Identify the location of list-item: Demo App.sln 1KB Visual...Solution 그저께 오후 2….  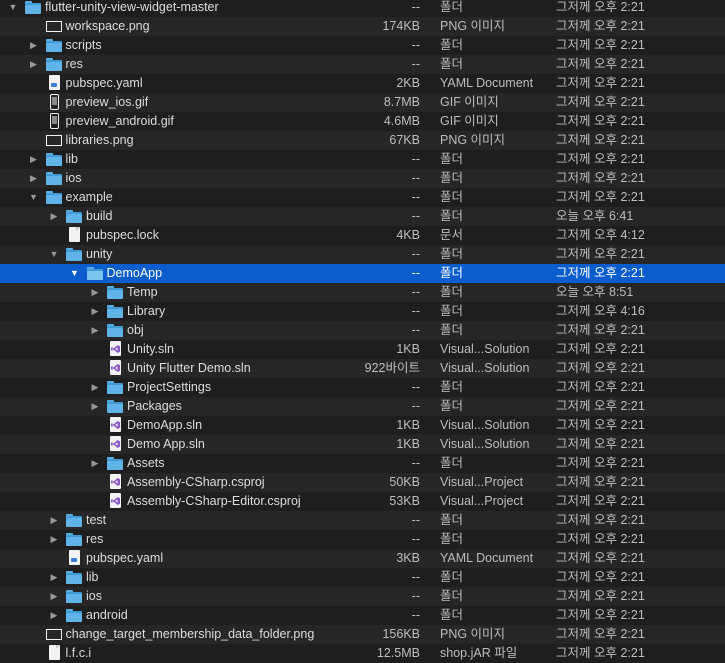
(362, 444).